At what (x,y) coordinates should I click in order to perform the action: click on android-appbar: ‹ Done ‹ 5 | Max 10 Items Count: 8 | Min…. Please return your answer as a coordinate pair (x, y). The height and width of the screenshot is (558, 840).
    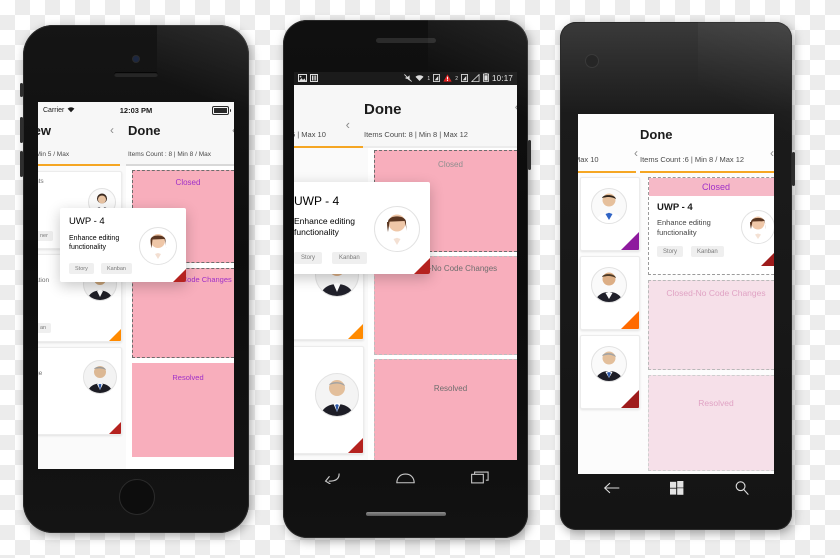
    Looking at the image, I should click on (405, 116).